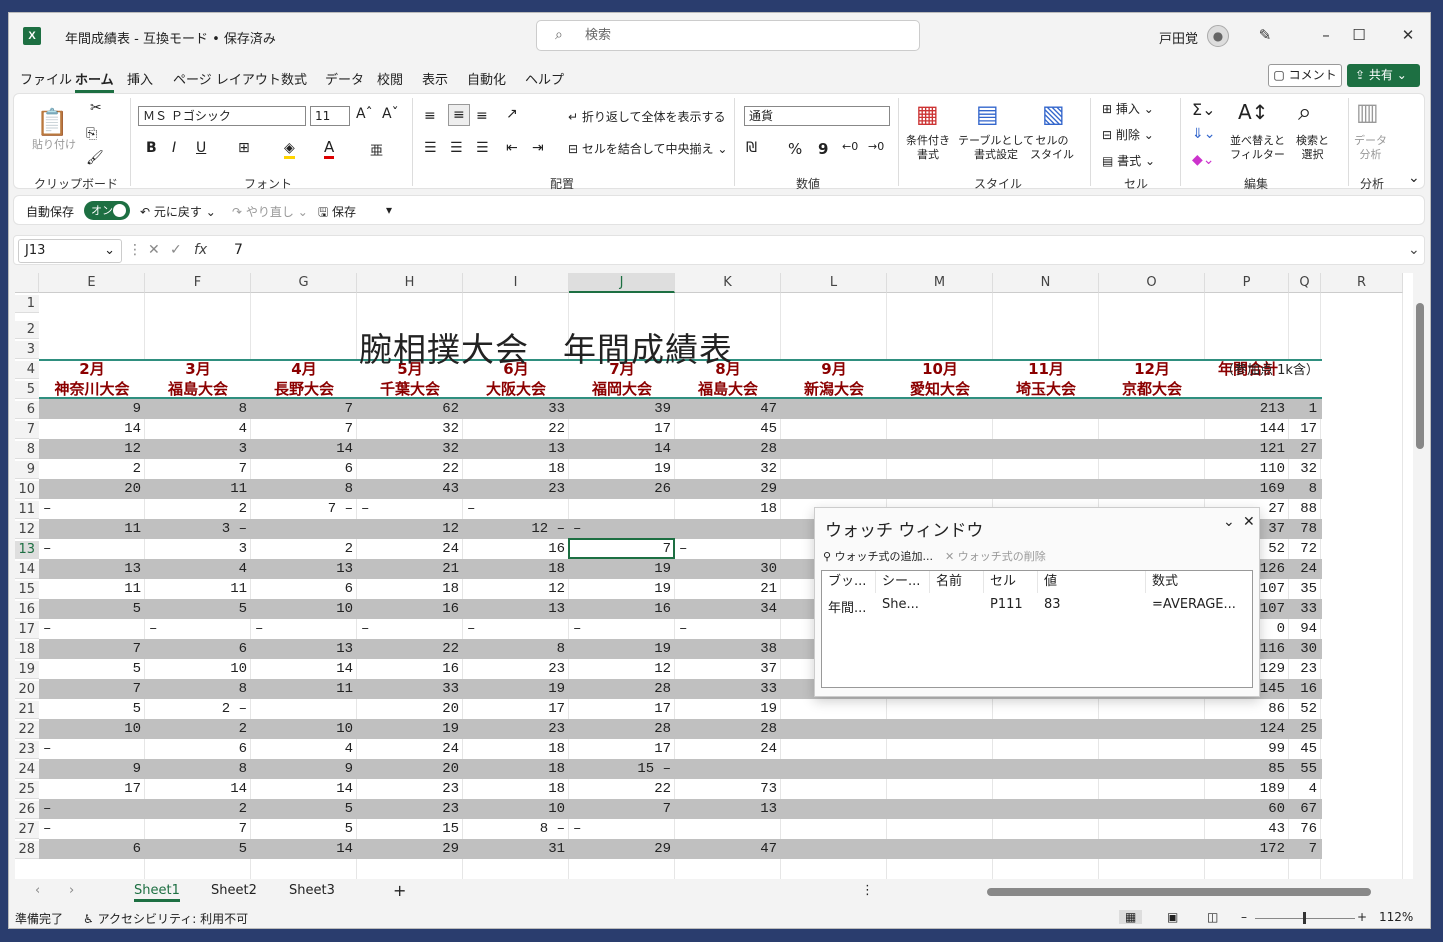 The image size is (1443, 942). What do you see at coordinates (27, 610) in the screenshot?
I see `row-header-16: 16` at bounding box center [27, 610].